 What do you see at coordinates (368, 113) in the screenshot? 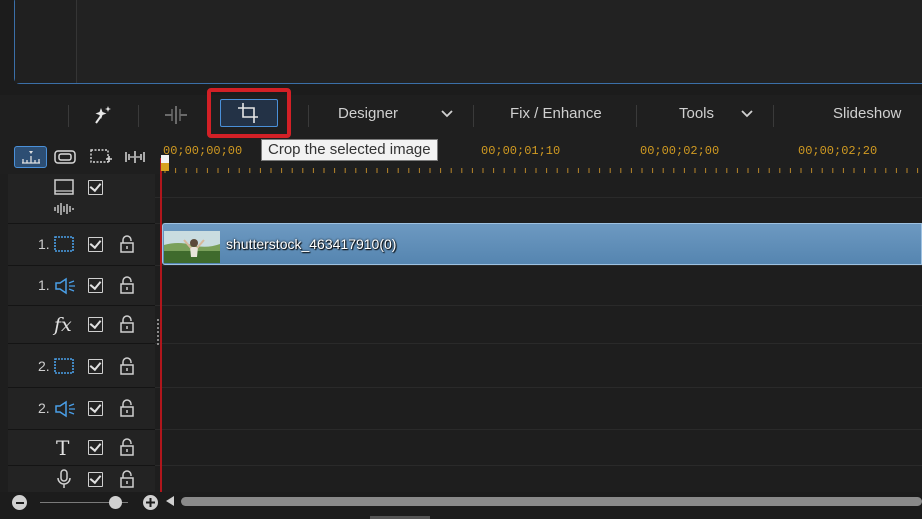
I see `designer-menu: Designer` at bounding box center [368, 113].